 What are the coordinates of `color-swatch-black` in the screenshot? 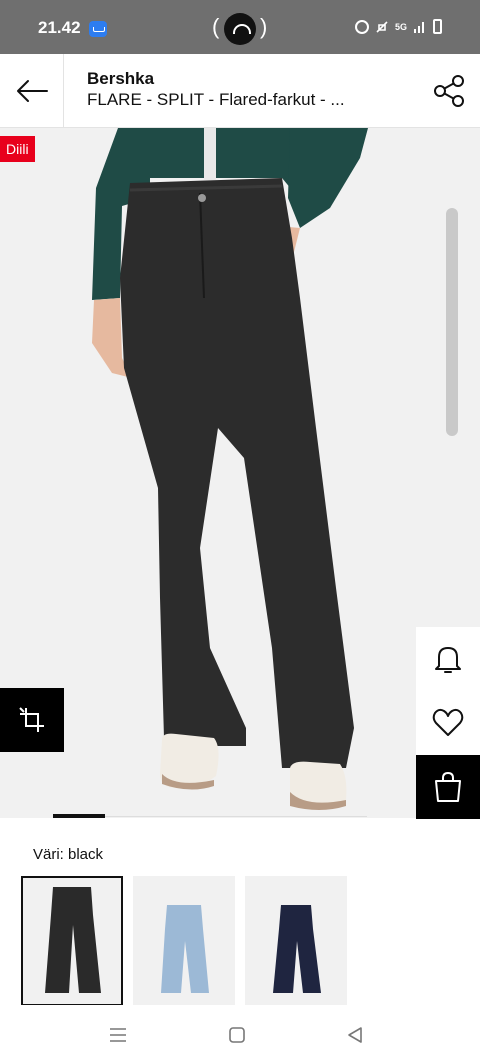 It's located at (72, 941).